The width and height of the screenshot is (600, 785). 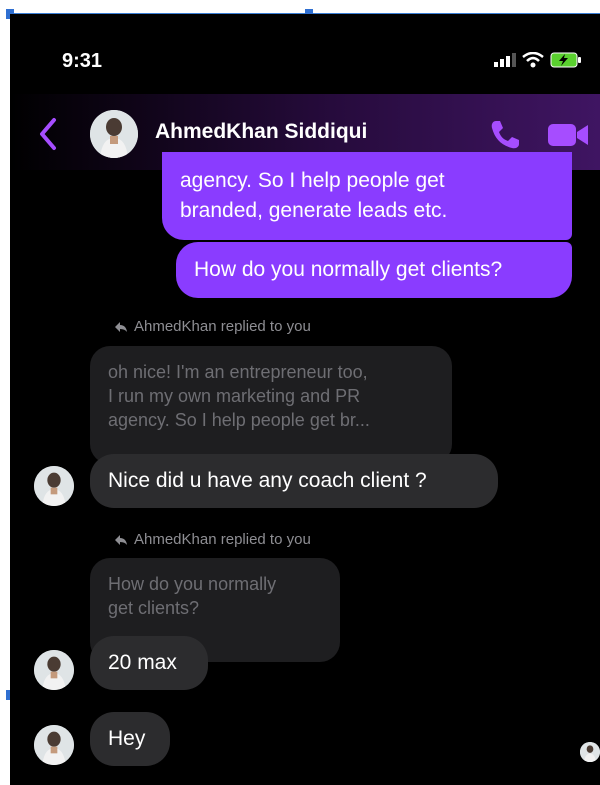 What do you see at coordinates (533, 60) in the screenshot?
I see `wifi-icon` at bounding box center [533, 60].